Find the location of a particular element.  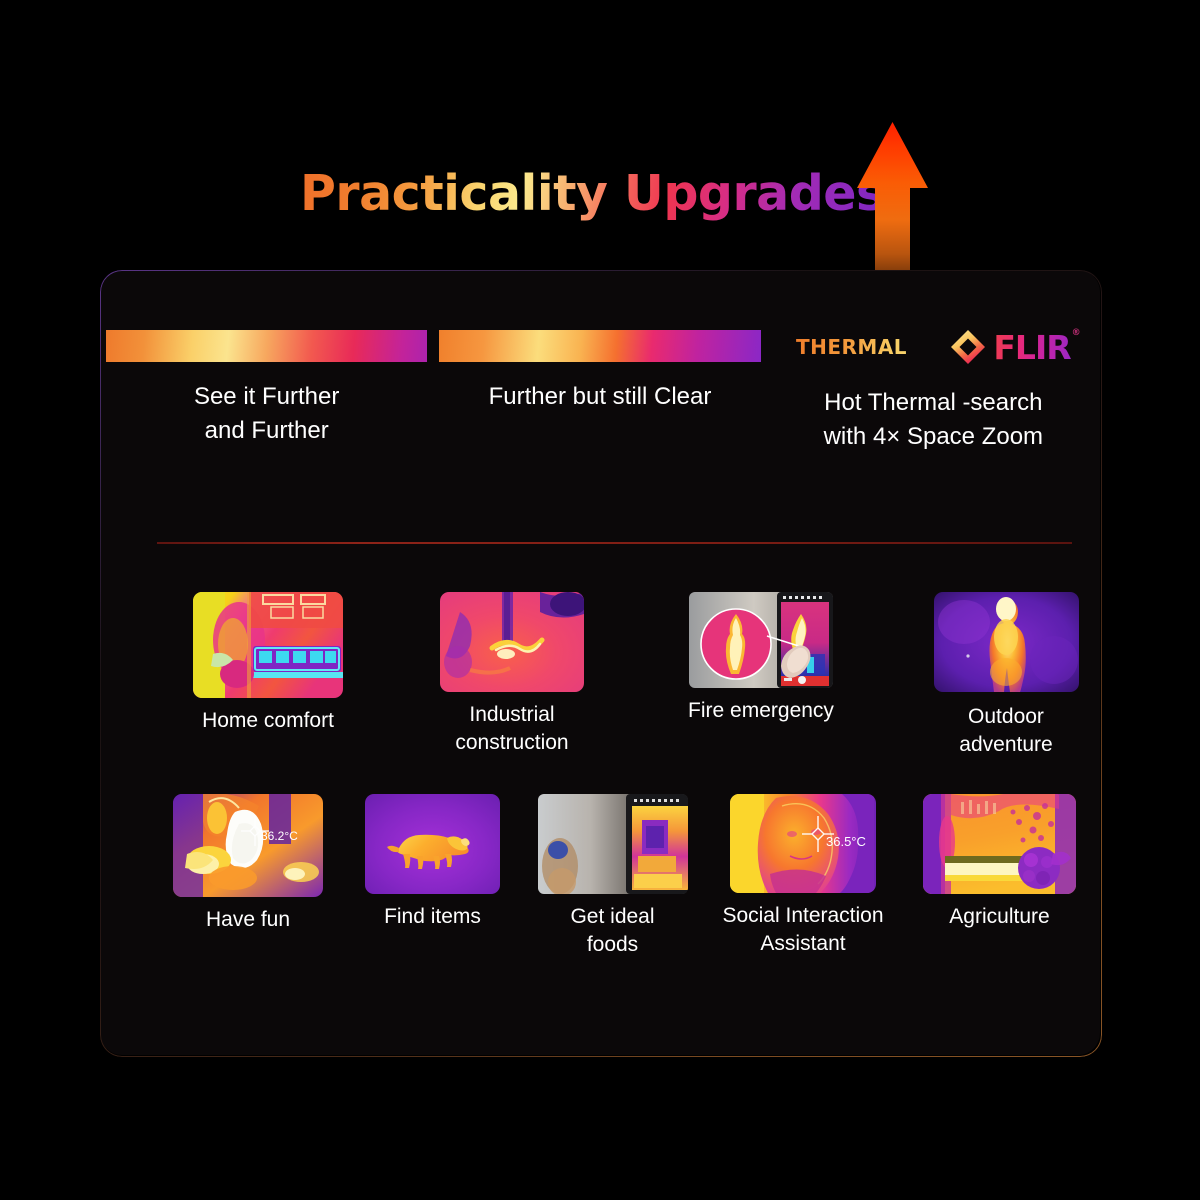

scenario-label: Social Interaction Assistant is located at coordinates (803, 930).